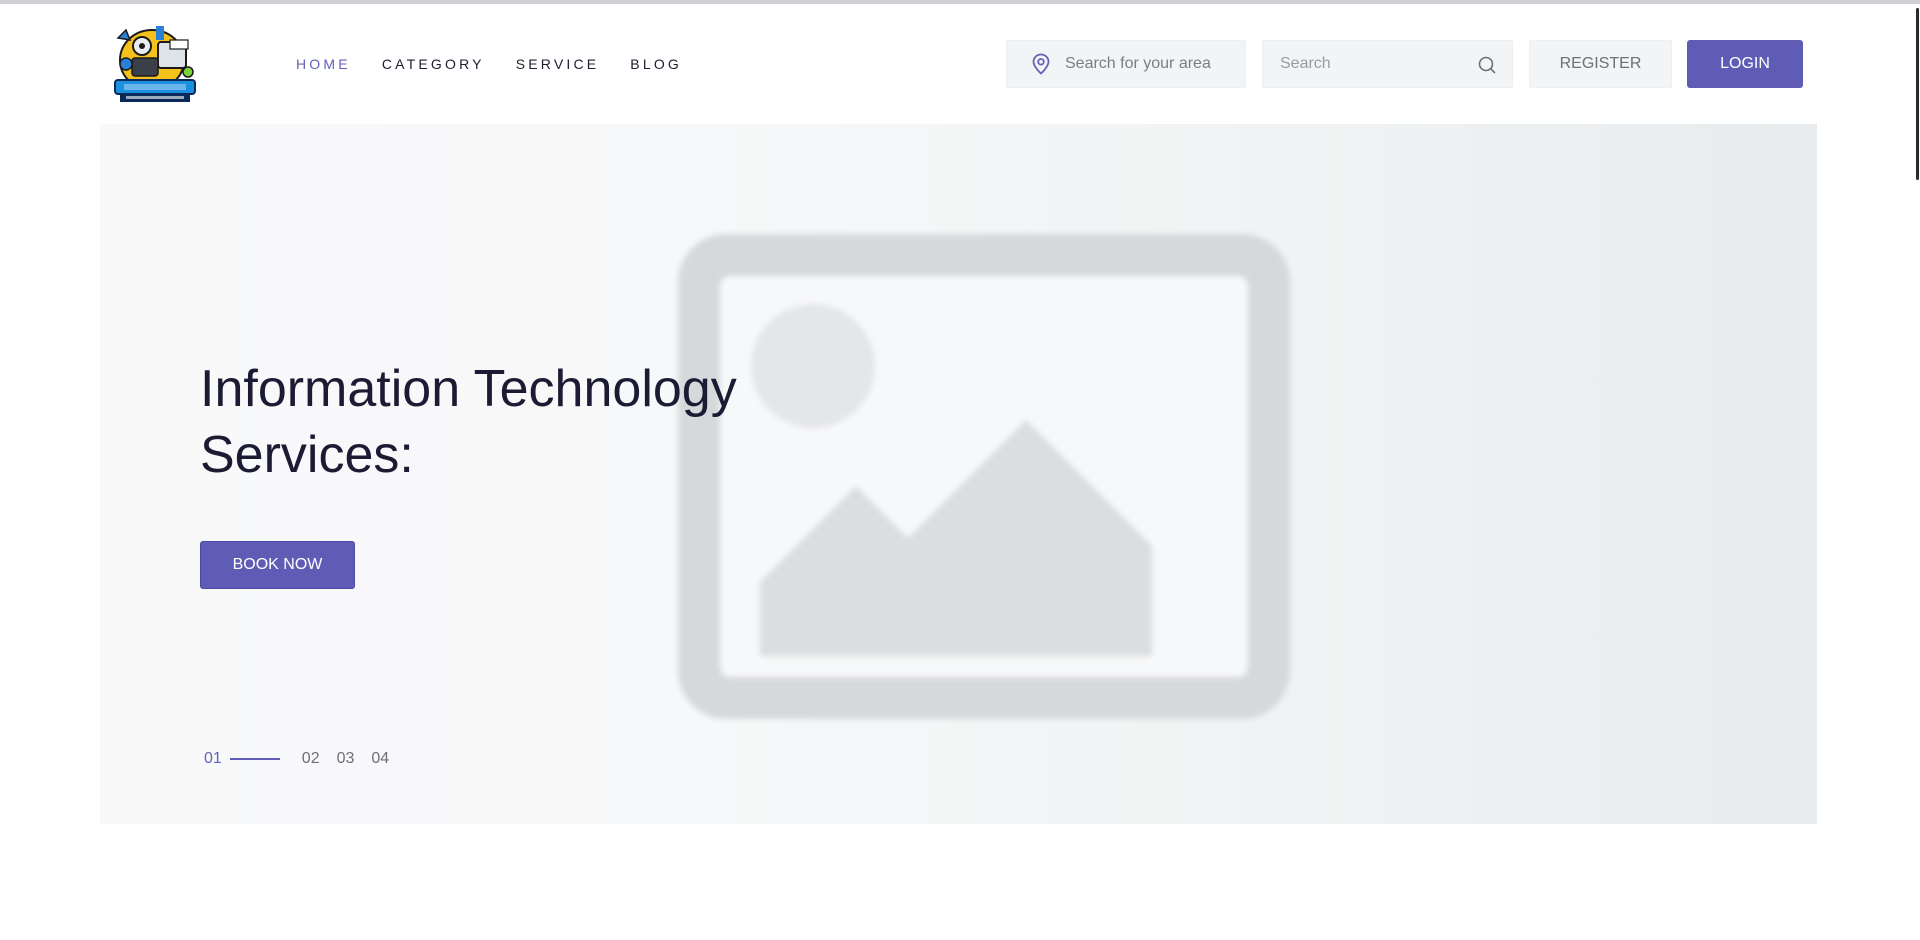 This screenshot has height=940, width=1920. Describe the element at coordinates (1600, 64) in the screenshot. I see `register-button: REGISTER` at that location.